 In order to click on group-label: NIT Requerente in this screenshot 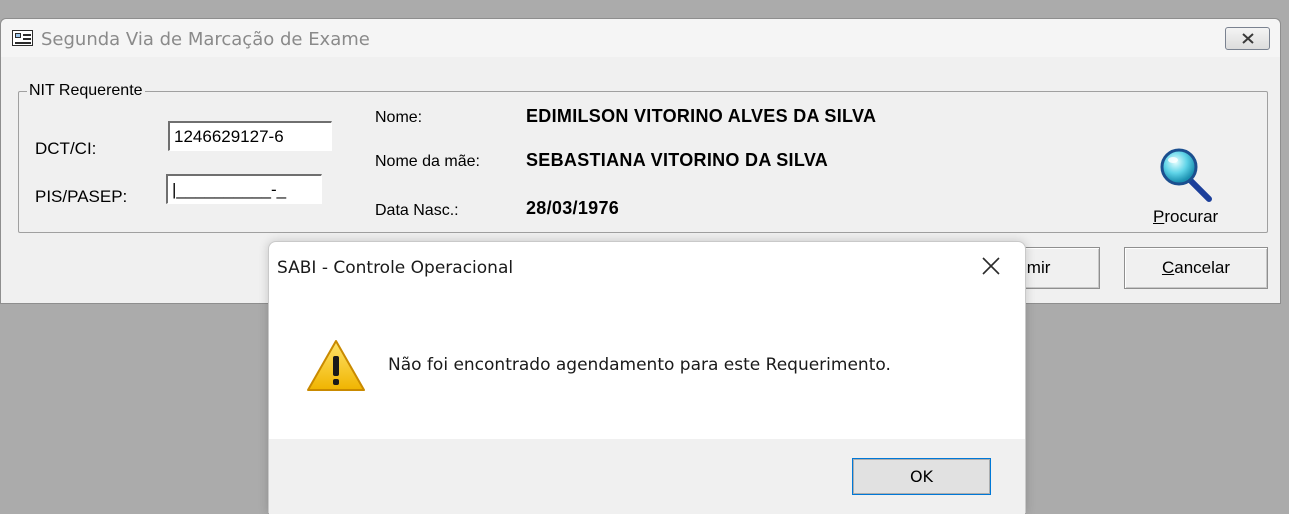, I will do `click(86, 91)`.